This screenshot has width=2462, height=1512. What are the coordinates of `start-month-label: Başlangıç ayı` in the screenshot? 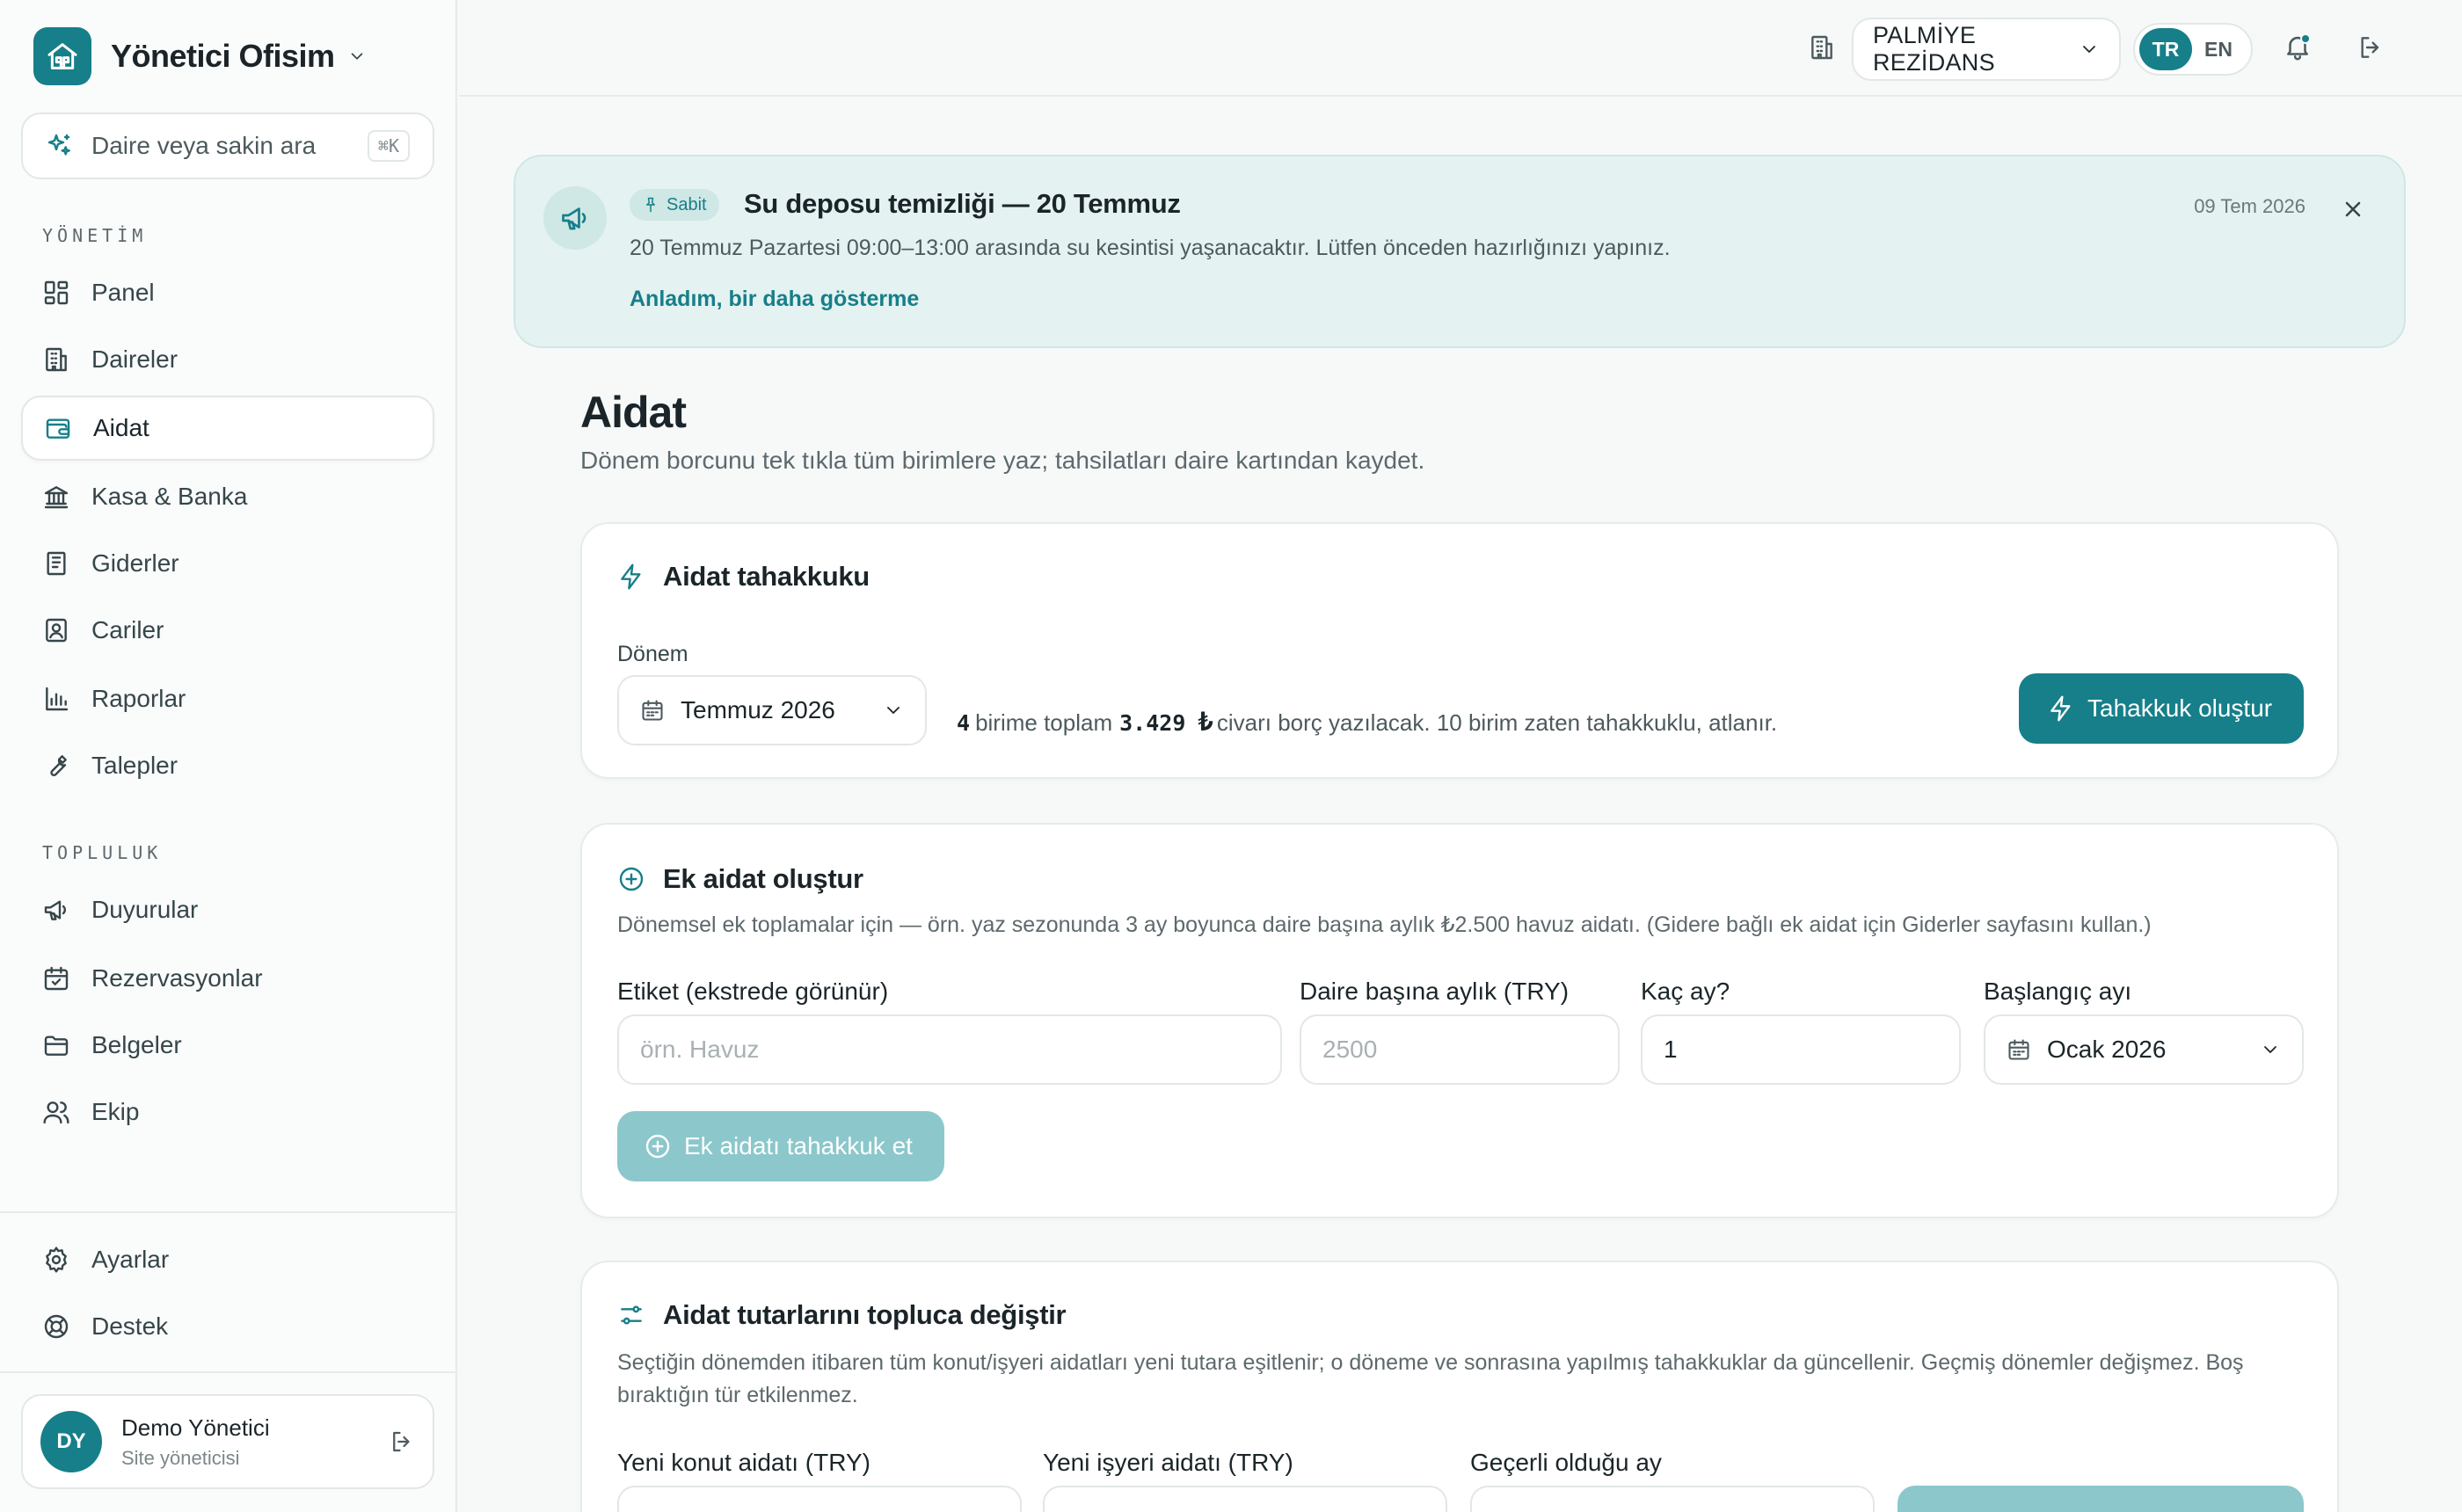 It's located at (2058, 992).